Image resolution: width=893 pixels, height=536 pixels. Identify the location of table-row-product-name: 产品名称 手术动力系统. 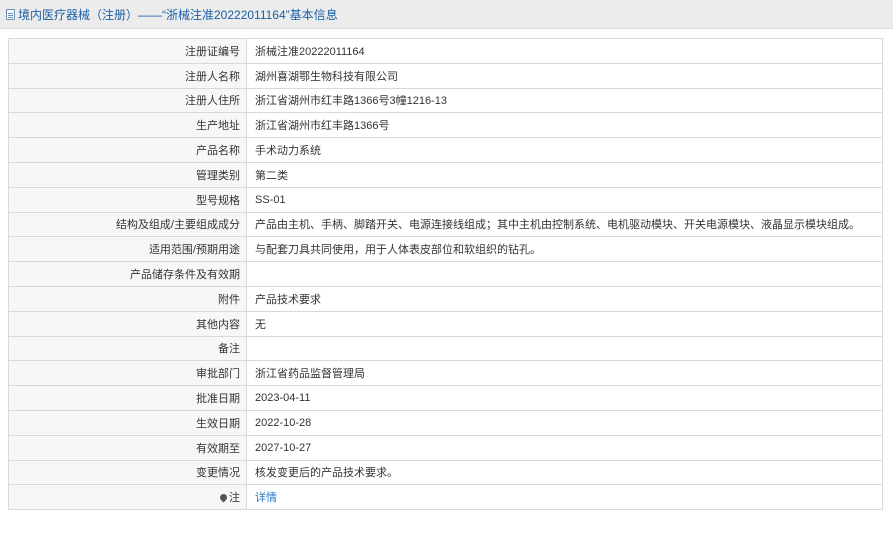
(445, 150).